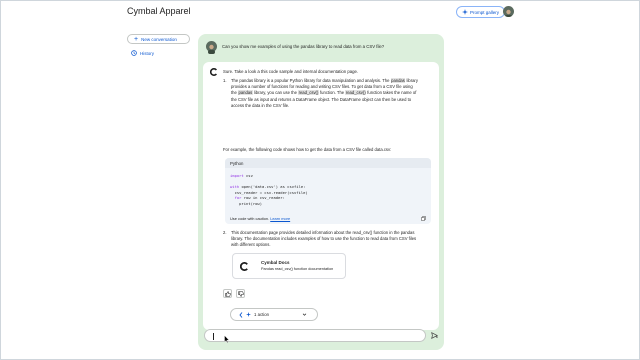 Image resolution: width=640 pixels, height=360 pixels. What do you see at coordinates (297, 269) in the screenshot?
I see `doc-card-subtitle: Pandas read_csv() function documentation` at bounding box center [297, 269].